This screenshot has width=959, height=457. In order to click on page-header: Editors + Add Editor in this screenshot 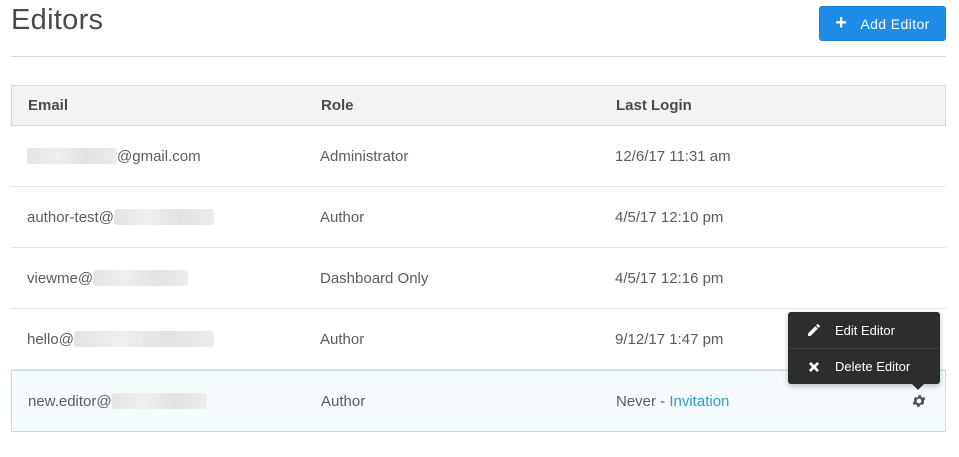, I will do `click(478, 28)`.